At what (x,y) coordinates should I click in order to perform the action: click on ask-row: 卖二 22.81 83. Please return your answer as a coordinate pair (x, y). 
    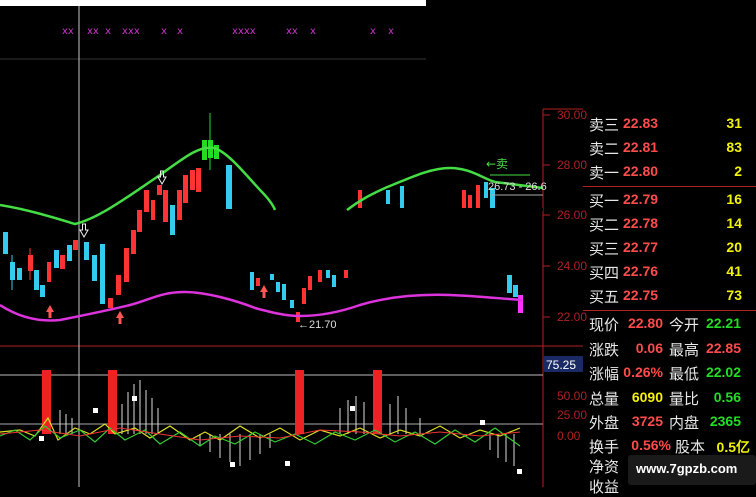
    Looking at the image, I should click on (669, 150).